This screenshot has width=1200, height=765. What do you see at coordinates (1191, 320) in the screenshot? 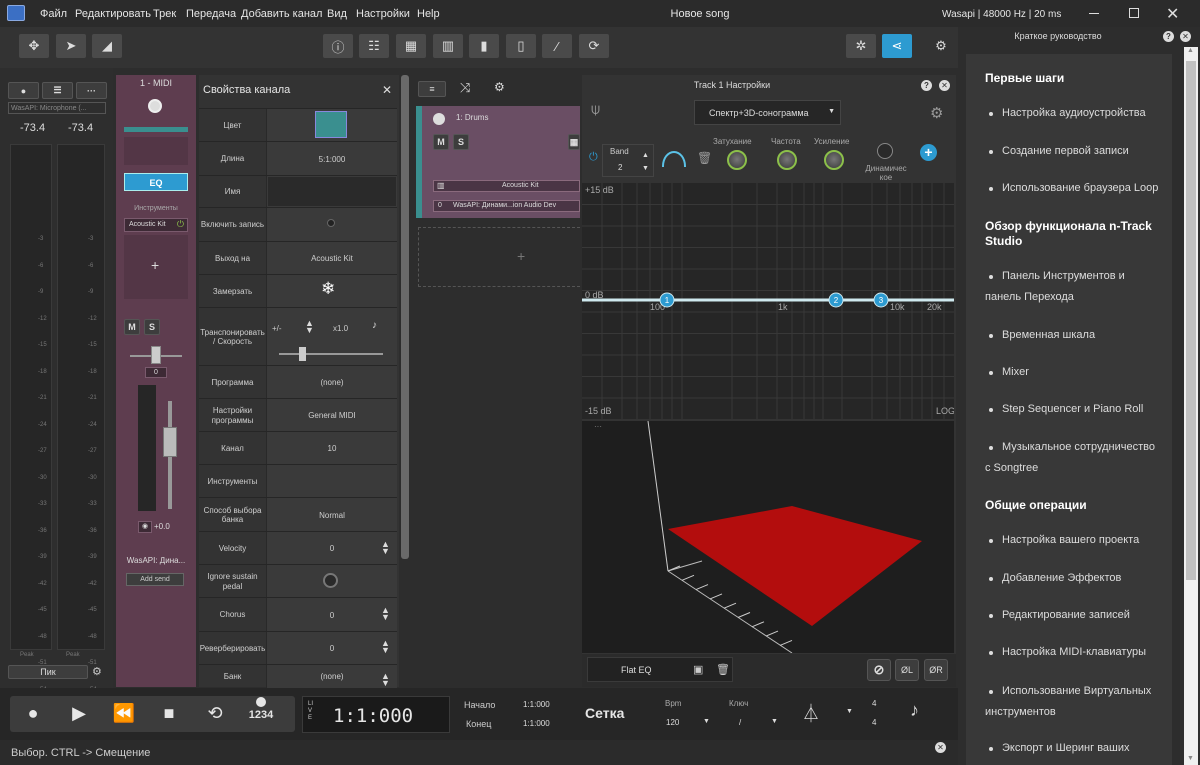
I see `guide-scroll-thumb` at bounding box center [1191, 320].